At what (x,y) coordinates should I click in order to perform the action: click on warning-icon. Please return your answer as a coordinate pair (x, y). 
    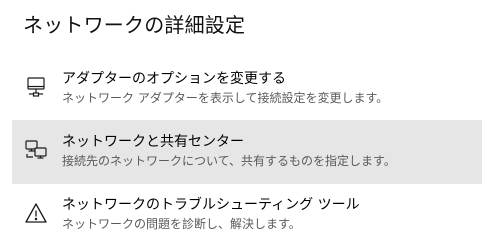
    Looking at the image, I should click on (36, 213).